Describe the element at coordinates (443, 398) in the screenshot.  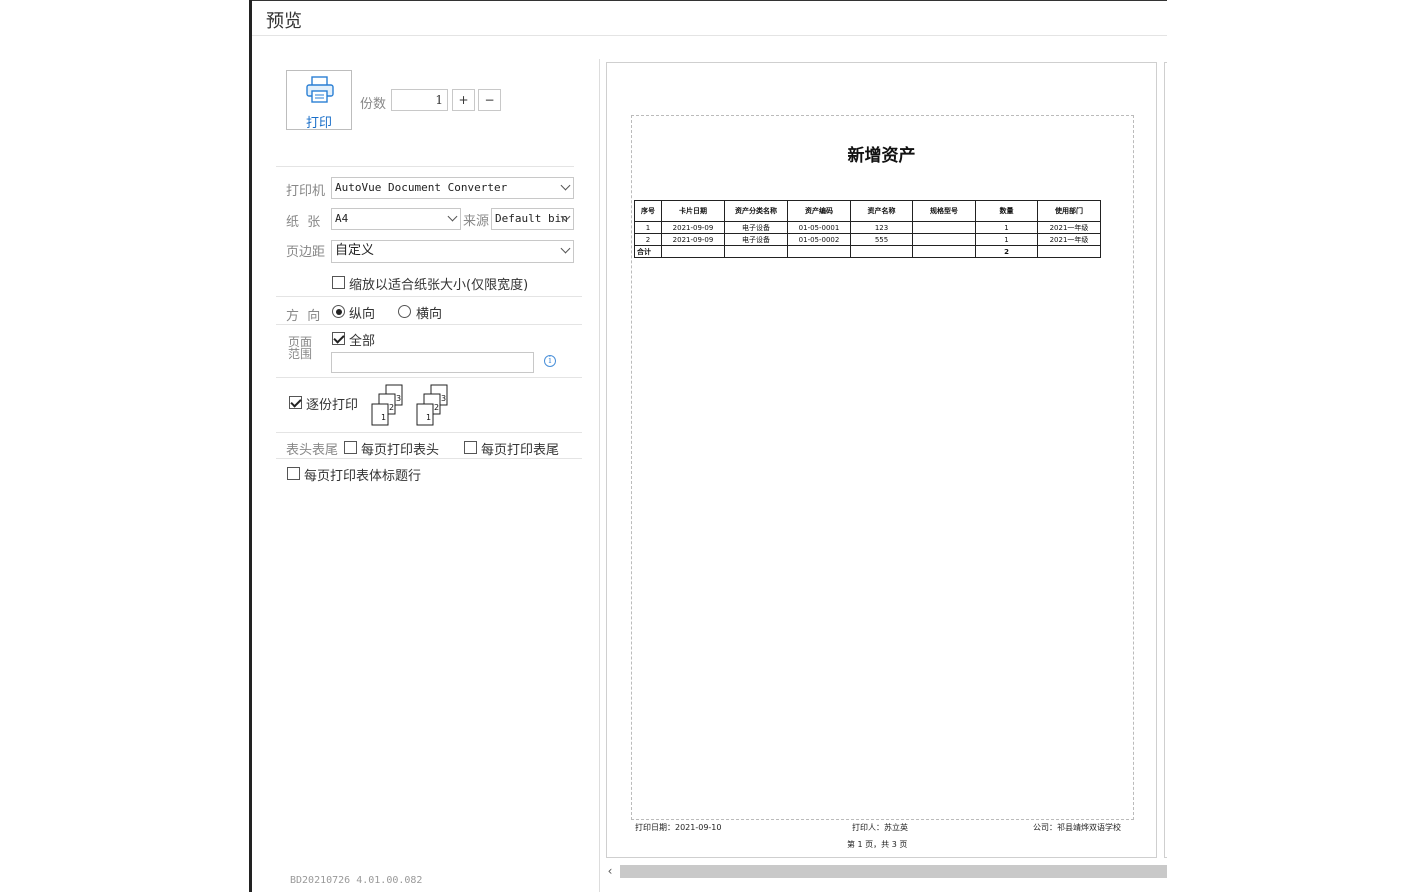
I see `svg-text: 3` at that location.